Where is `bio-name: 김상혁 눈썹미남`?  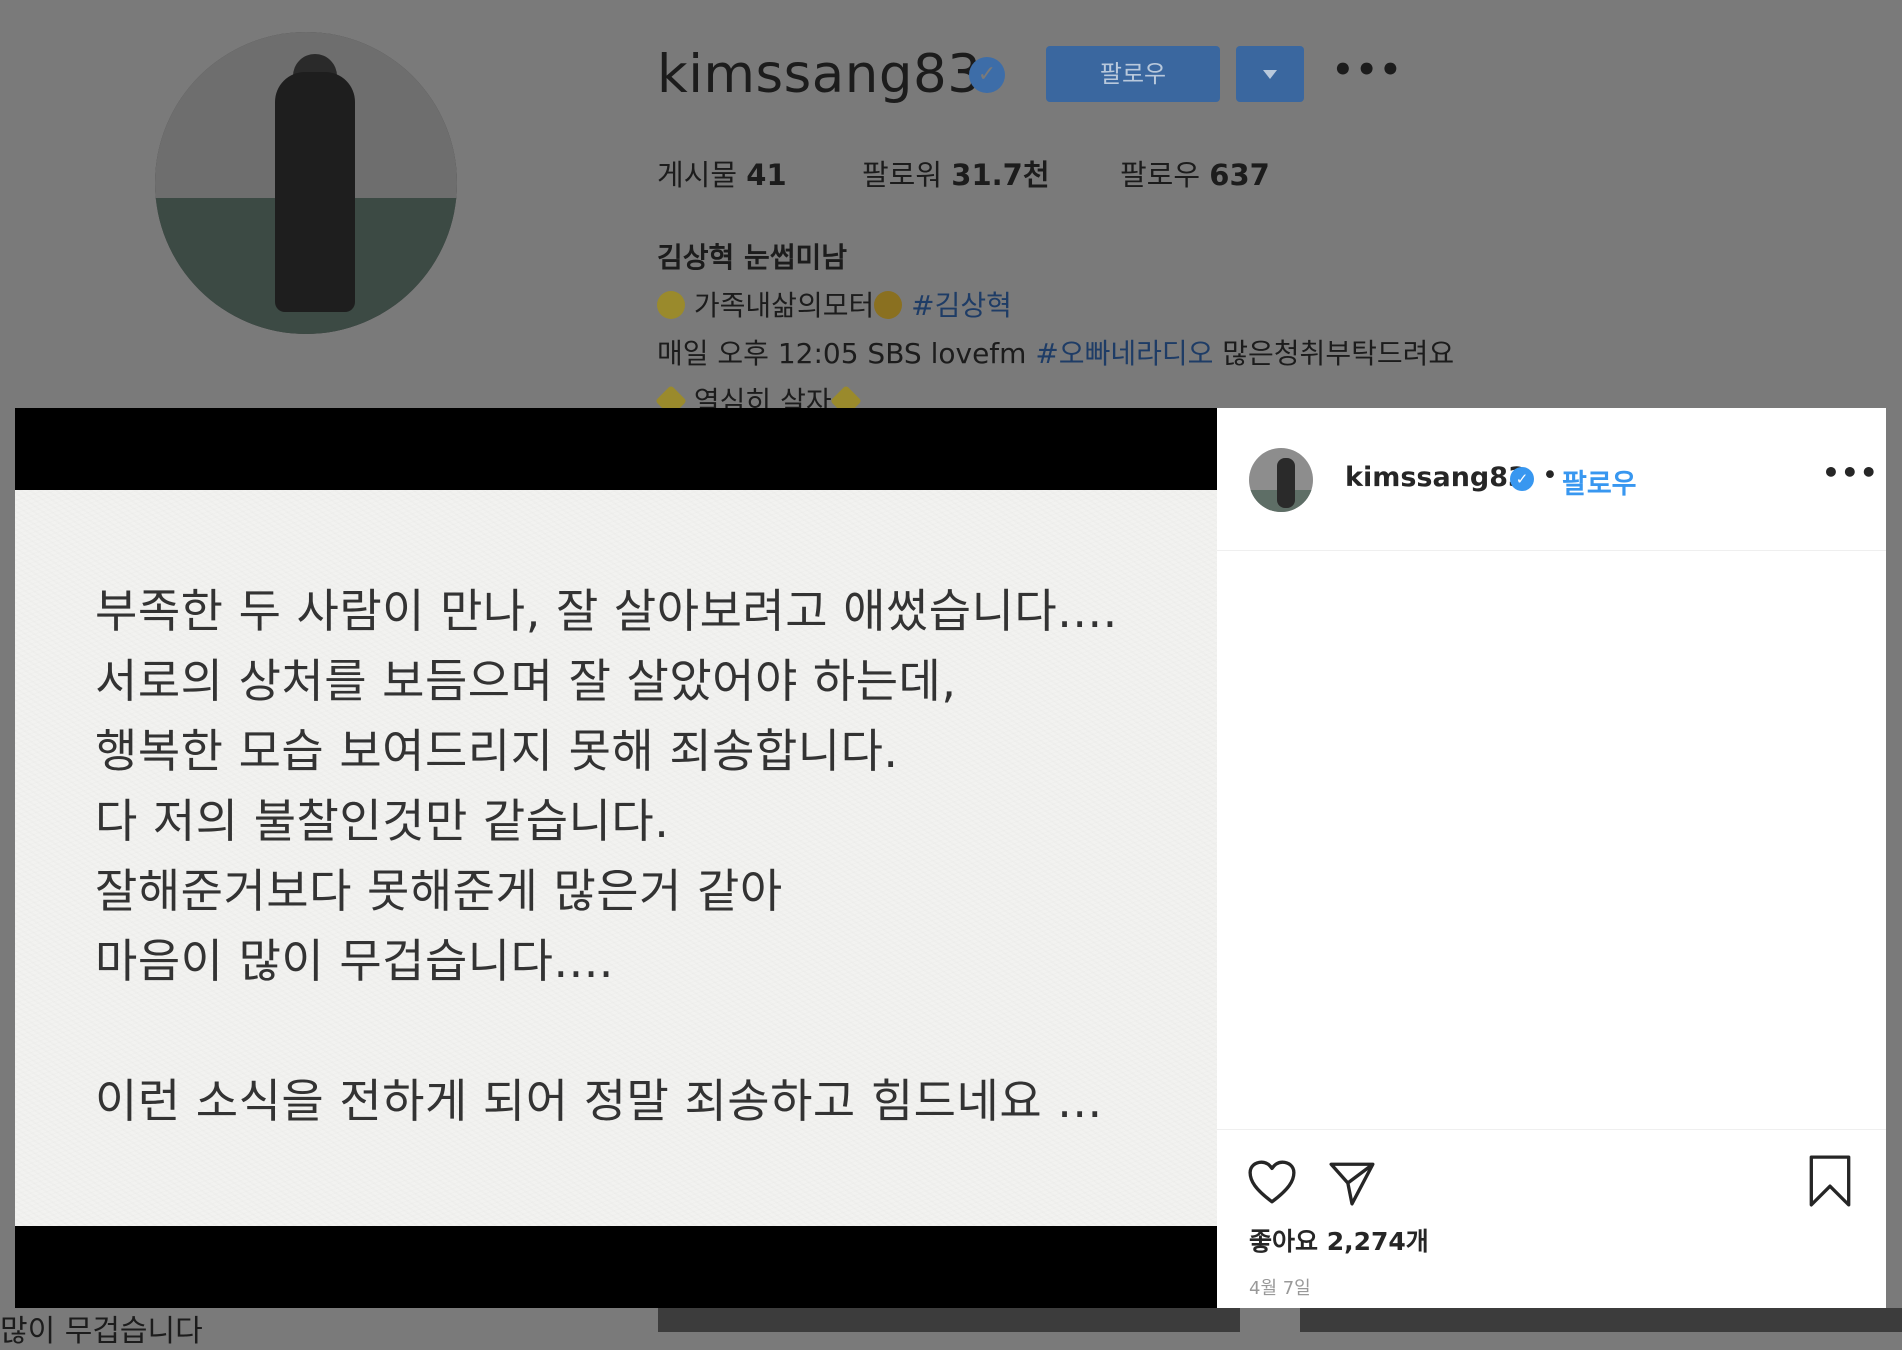 bio-name: 김상혁 눈썹미남 is located at coordinates (752, 257).